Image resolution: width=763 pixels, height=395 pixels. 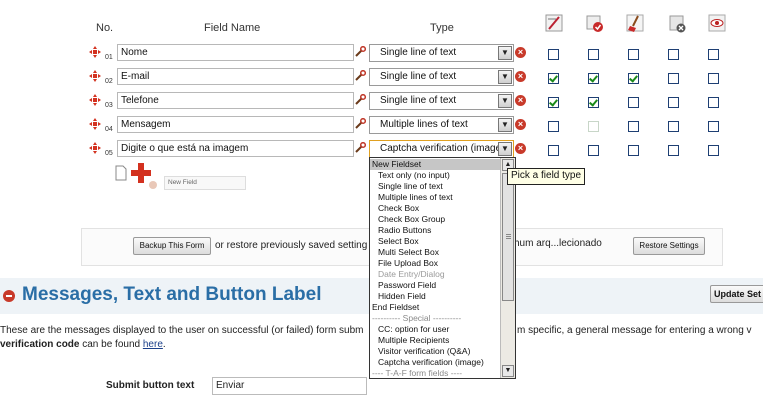 I want to click on dropdown-option: Captcha verification (image), so click(x=435, y=362).